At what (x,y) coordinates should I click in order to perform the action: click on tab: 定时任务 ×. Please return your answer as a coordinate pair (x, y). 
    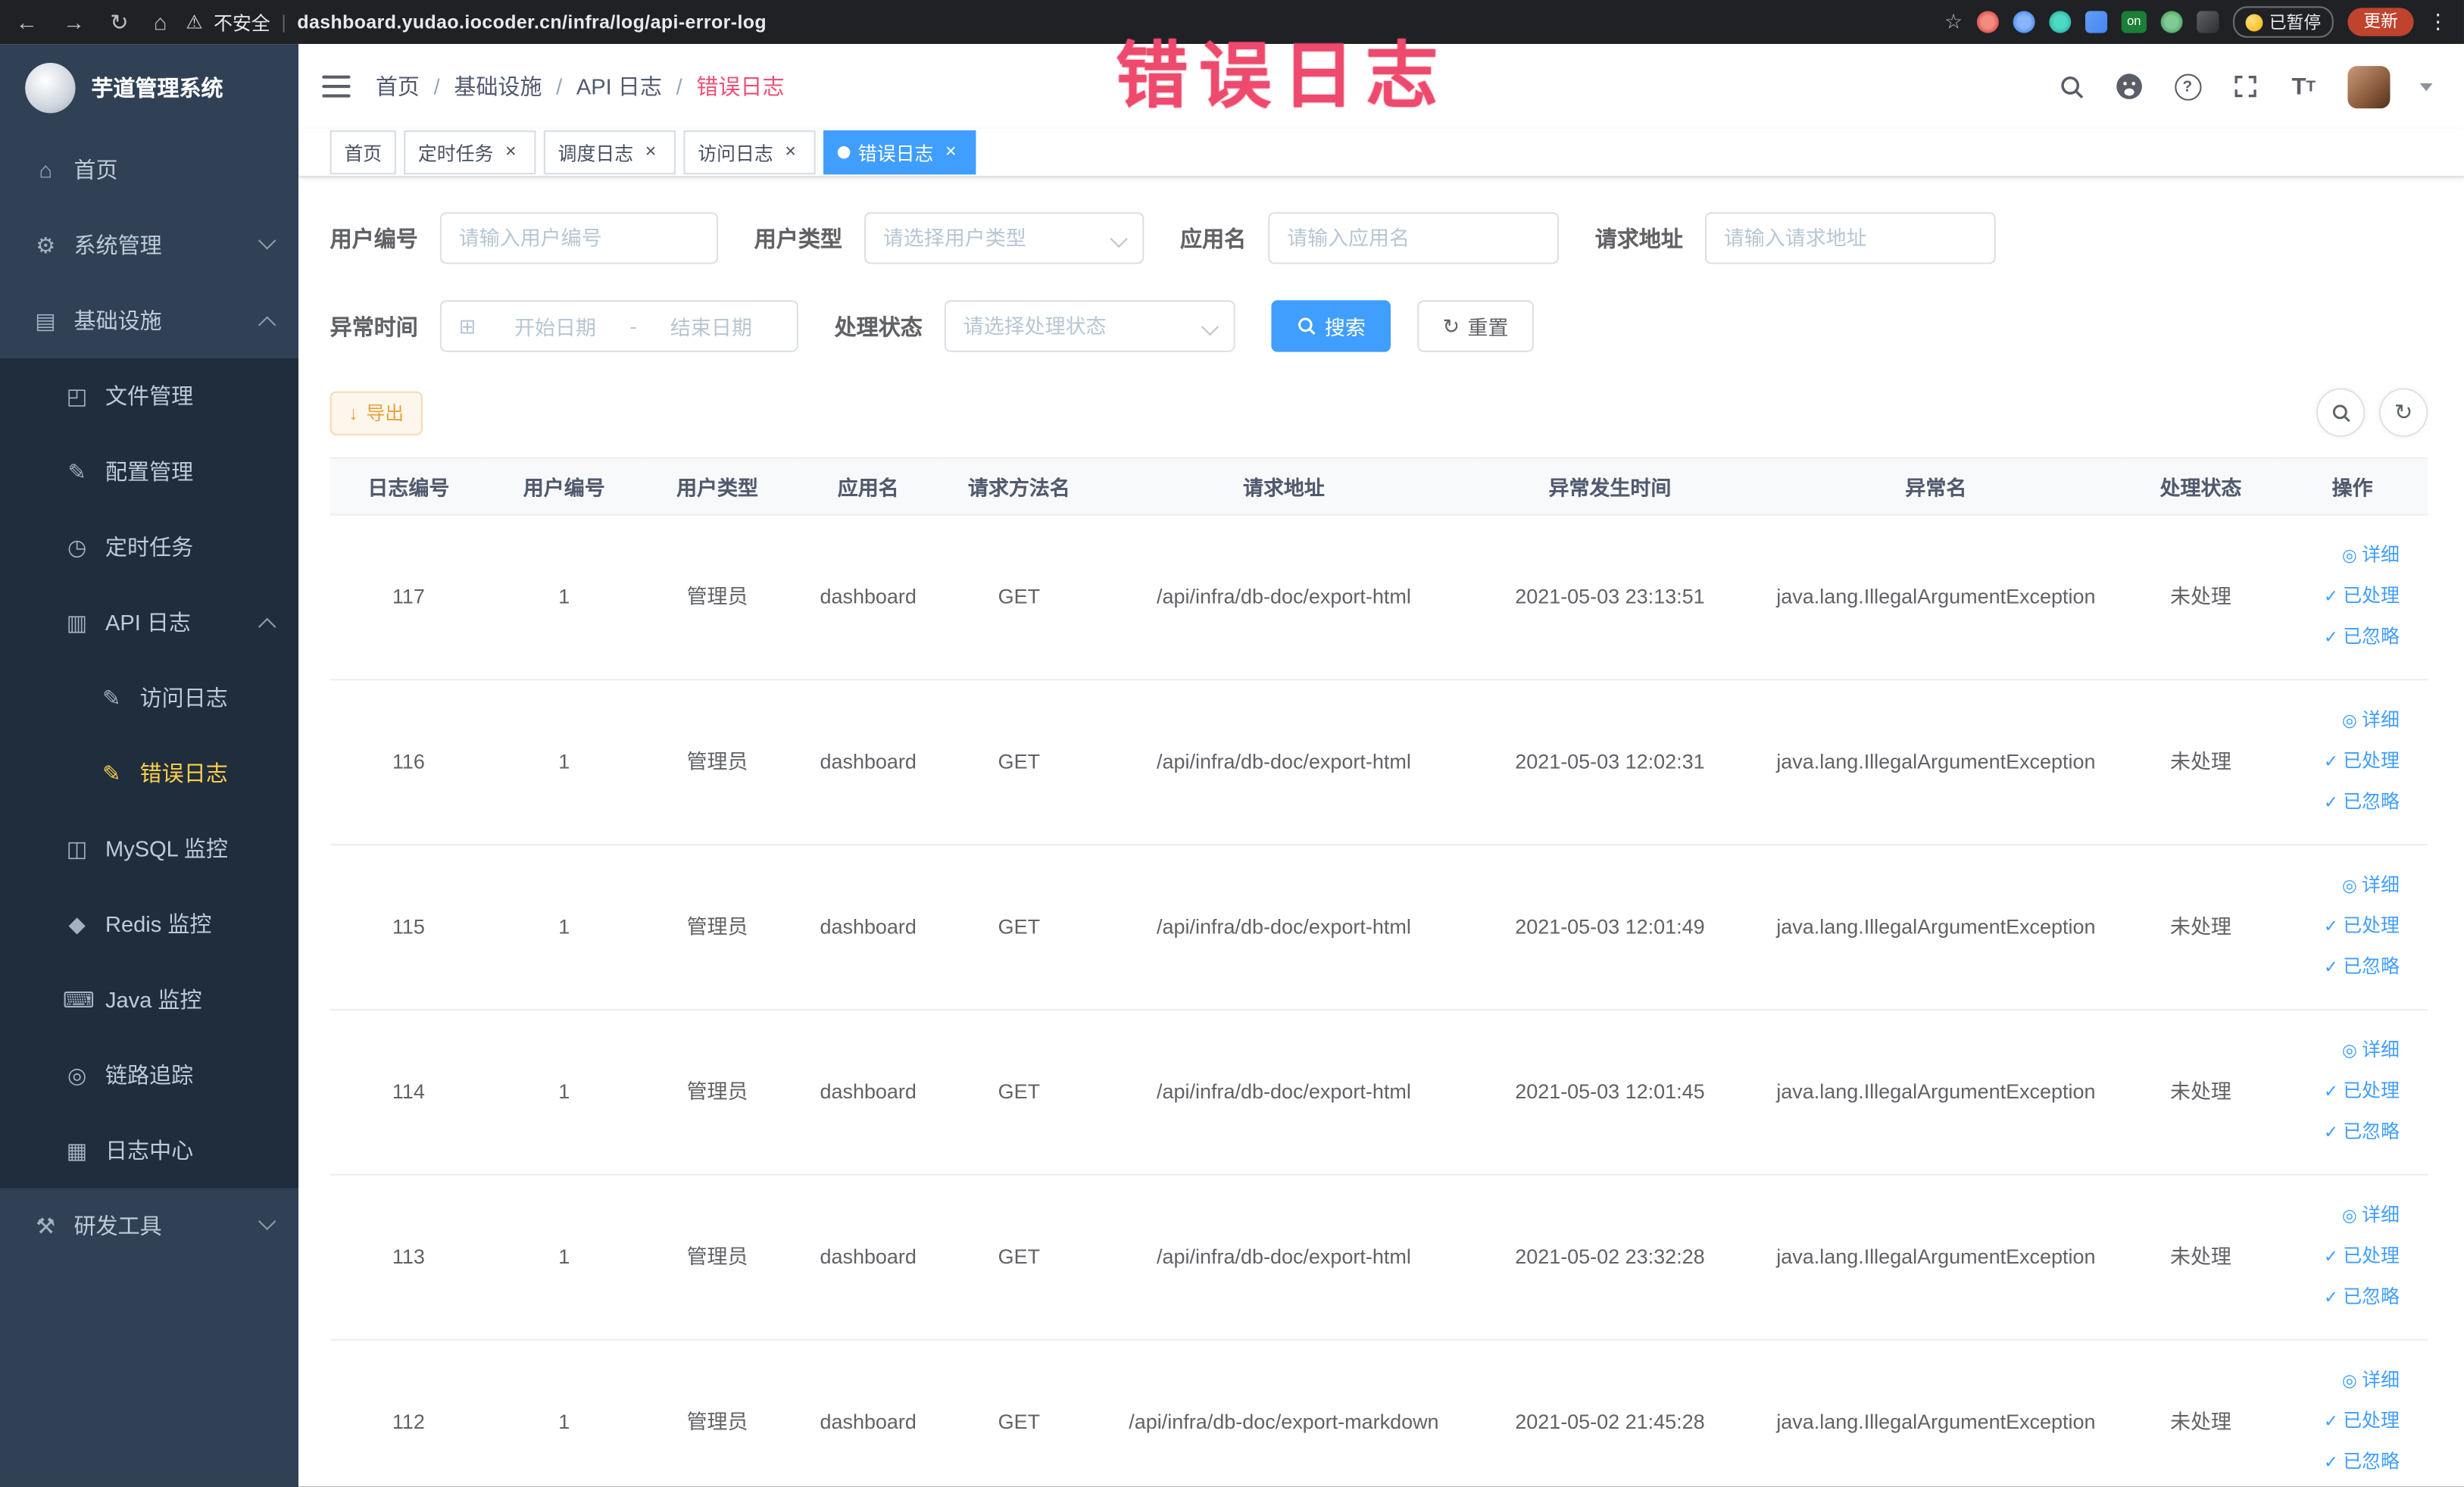
    Looking at the image, I should click on (470, 152).